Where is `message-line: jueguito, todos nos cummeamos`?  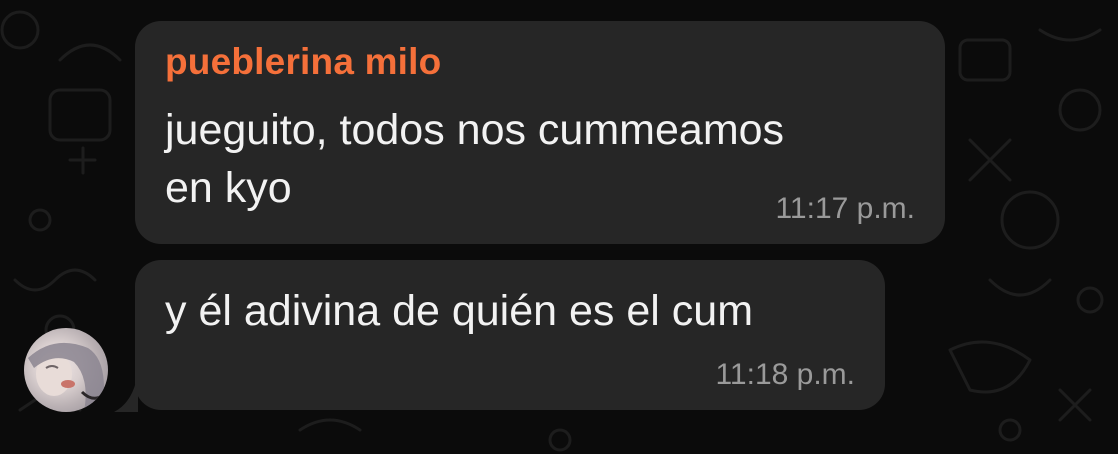 message-line: jueguito, todos nos cummeamos is located at coordinates (475, 130).